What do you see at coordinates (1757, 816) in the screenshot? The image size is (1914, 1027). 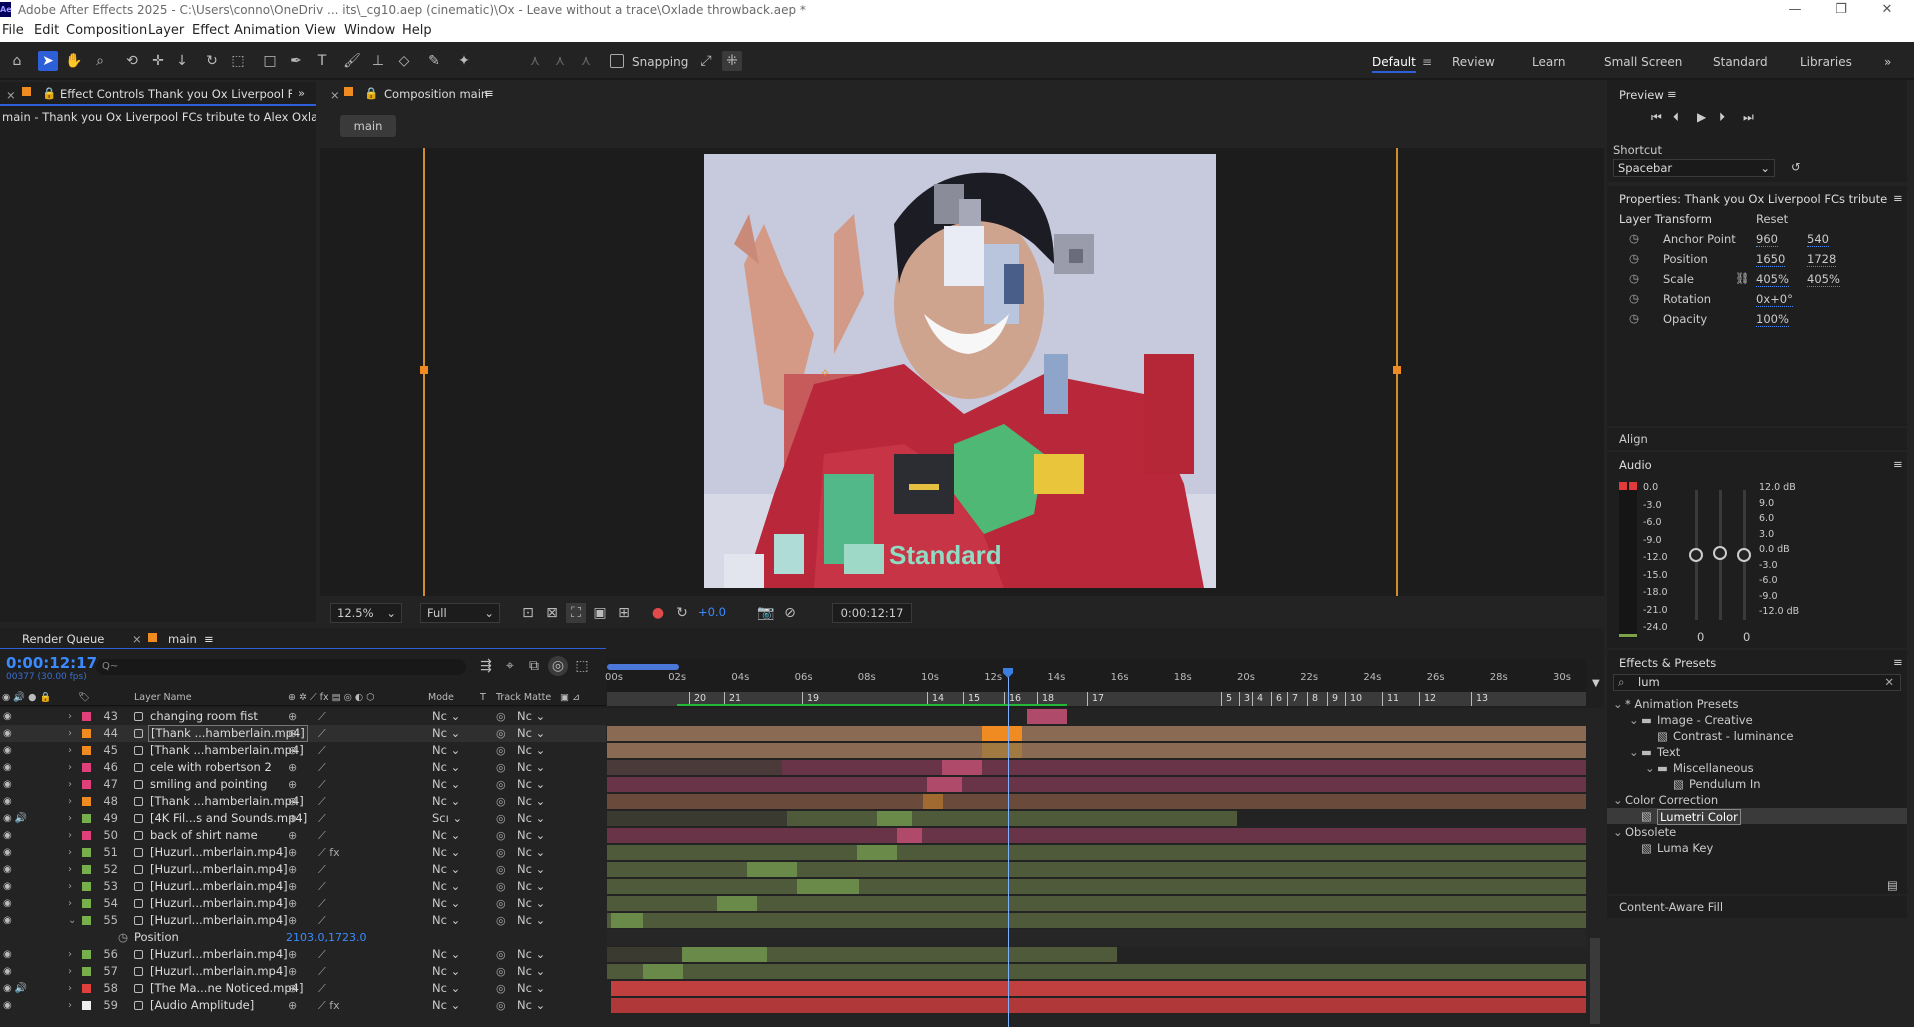 I see `effects-tree-item: ▧ Lumetri Color` at bounding box center [1757, 816].